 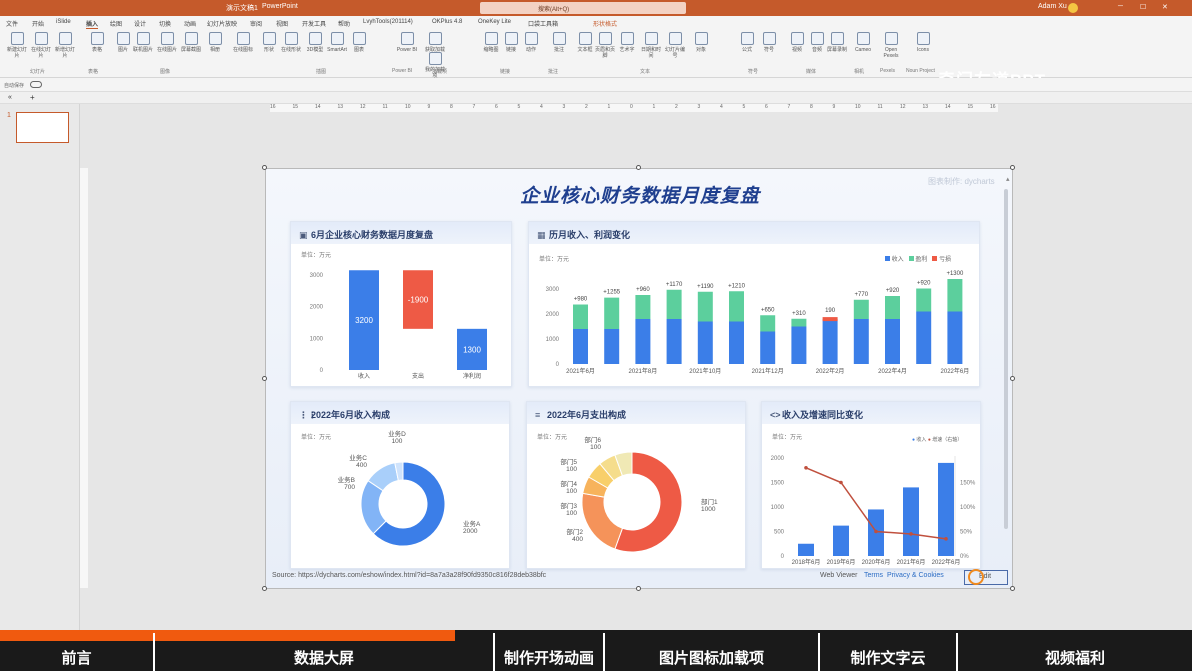 I want to click on ribbon-button: 音频, so click(x=817, y=42).